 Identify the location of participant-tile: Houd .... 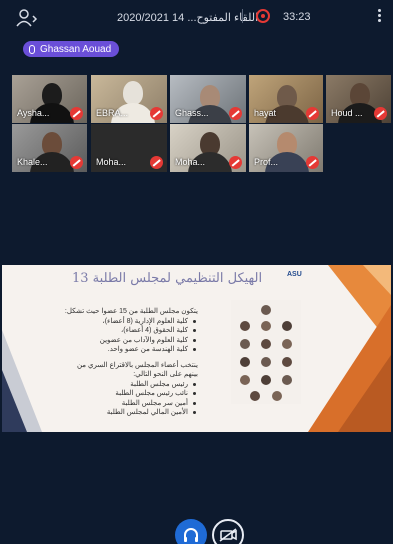
(358, 99).